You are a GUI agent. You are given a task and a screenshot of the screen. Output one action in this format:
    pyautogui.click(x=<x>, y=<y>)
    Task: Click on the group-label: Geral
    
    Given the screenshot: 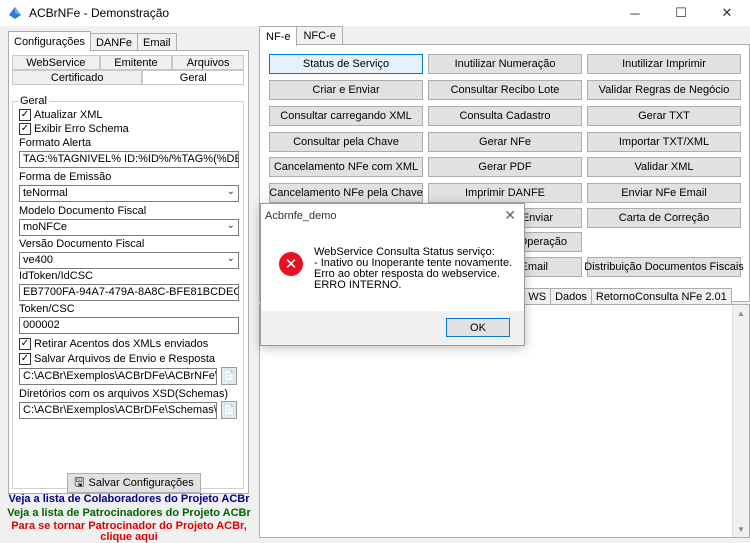 What is the action you would take?
    pyautogui.click(x=33, y=101)
    